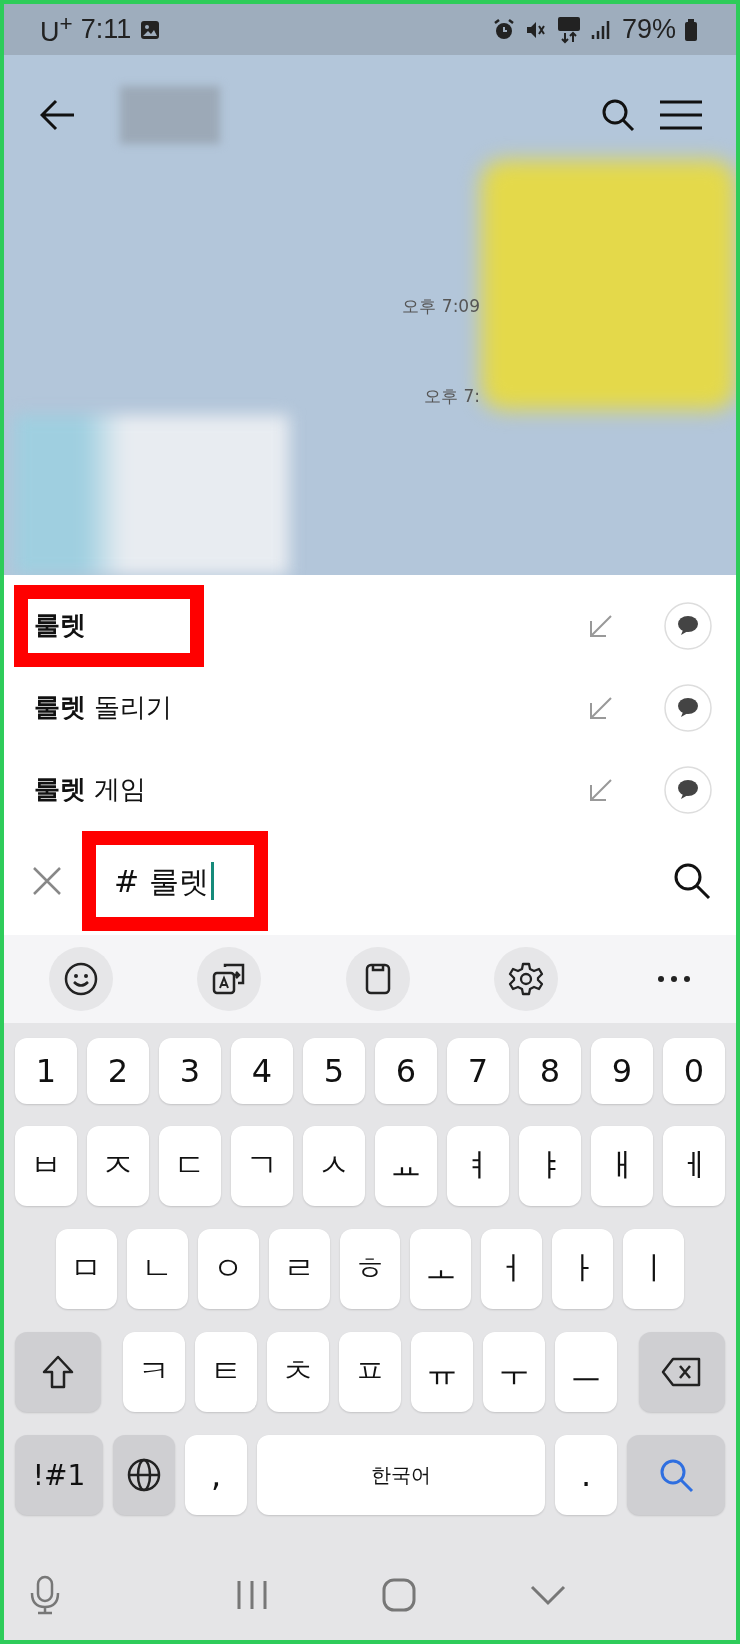 The width and height of the screenshot is (740, 1644). I want to click on suggestion-text: 룰렛, so click(60, 626).